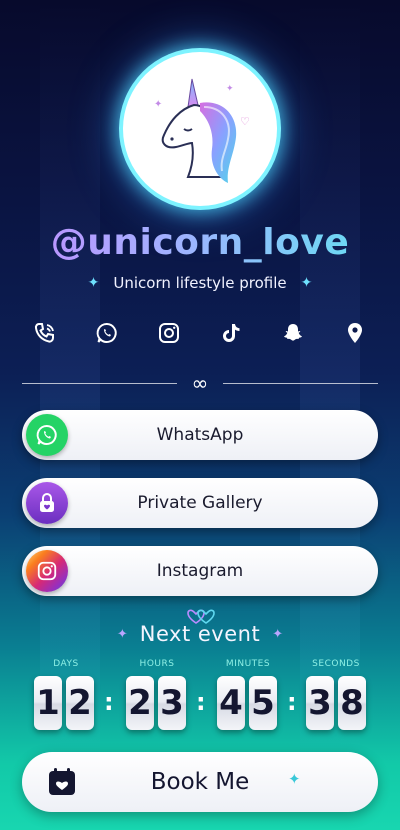 The image size is (400, 830). Describe the element at coordinates (320, 703) in the screenshot. I see `seconds-digit: 3` at that location.